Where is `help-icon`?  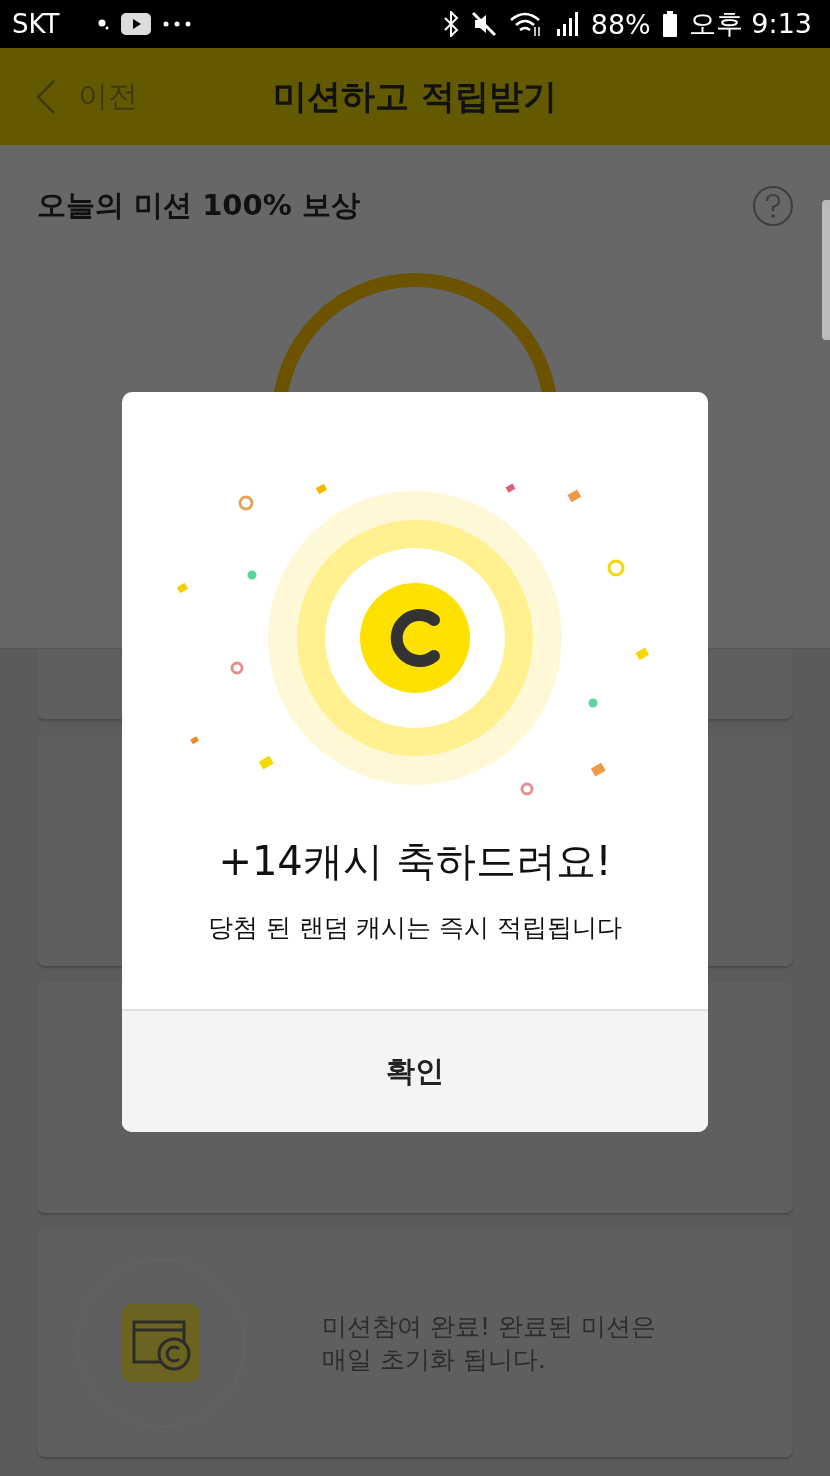 help-icon is located at coordinates (773, 206).